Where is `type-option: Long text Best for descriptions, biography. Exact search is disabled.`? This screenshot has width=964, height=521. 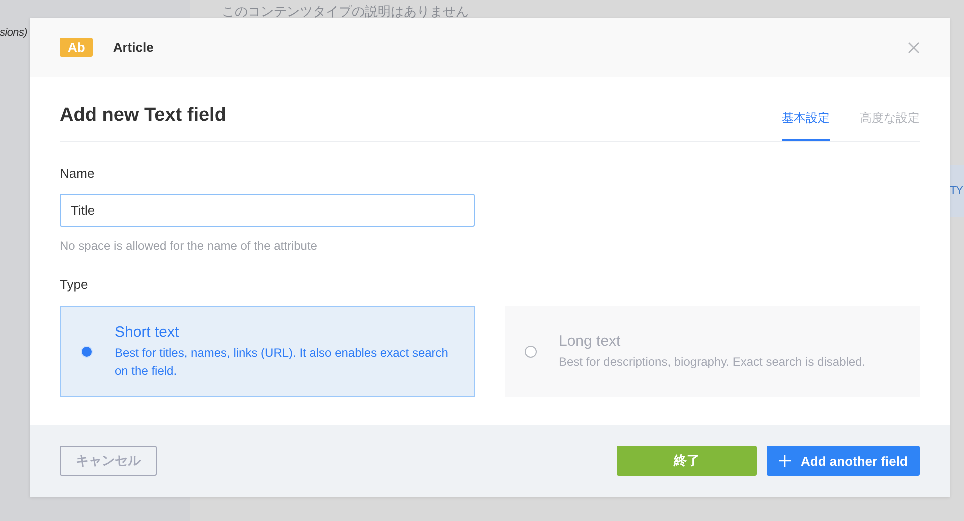 type-option: Long text Best for descriptions, biography. Exact search is disabled. is located at coordinates (712, 351).